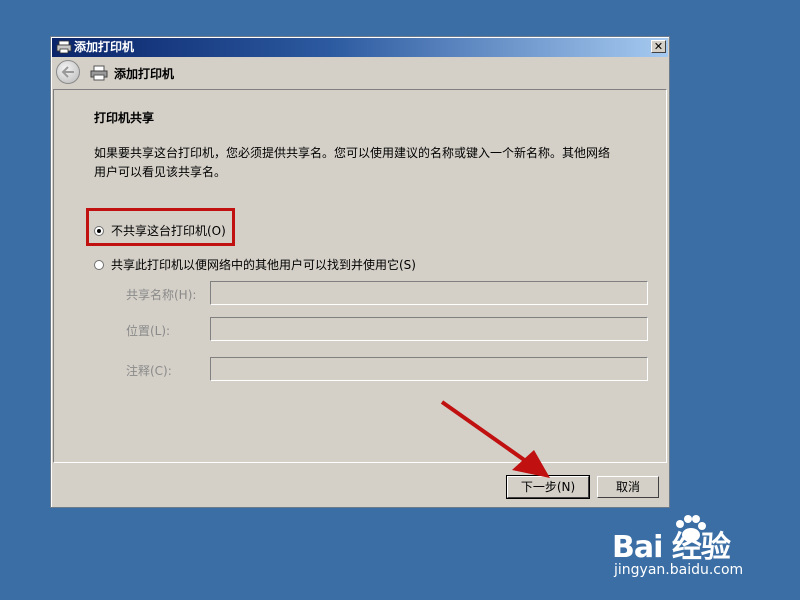  What do you see at coordinates (144, 74) in the screenshot?
I see `nav-title: 添加打印机` at bounding box center [144, 74].